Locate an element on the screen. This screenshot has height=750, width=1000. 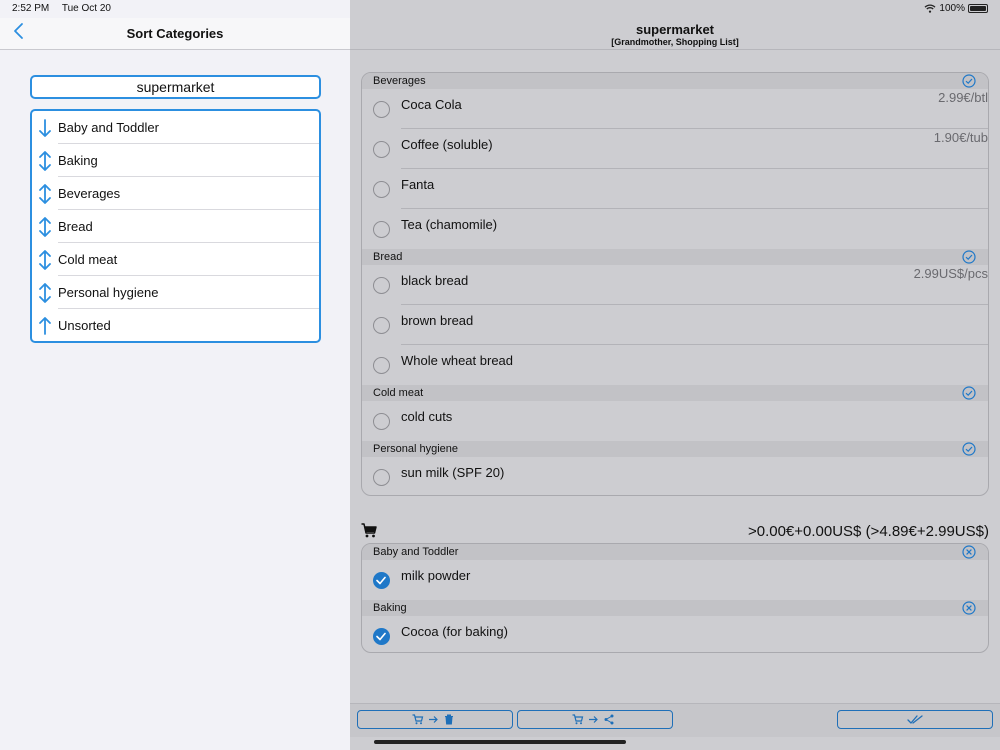
status-date: Tue Oct 20 is located at coordinates (86, 8).